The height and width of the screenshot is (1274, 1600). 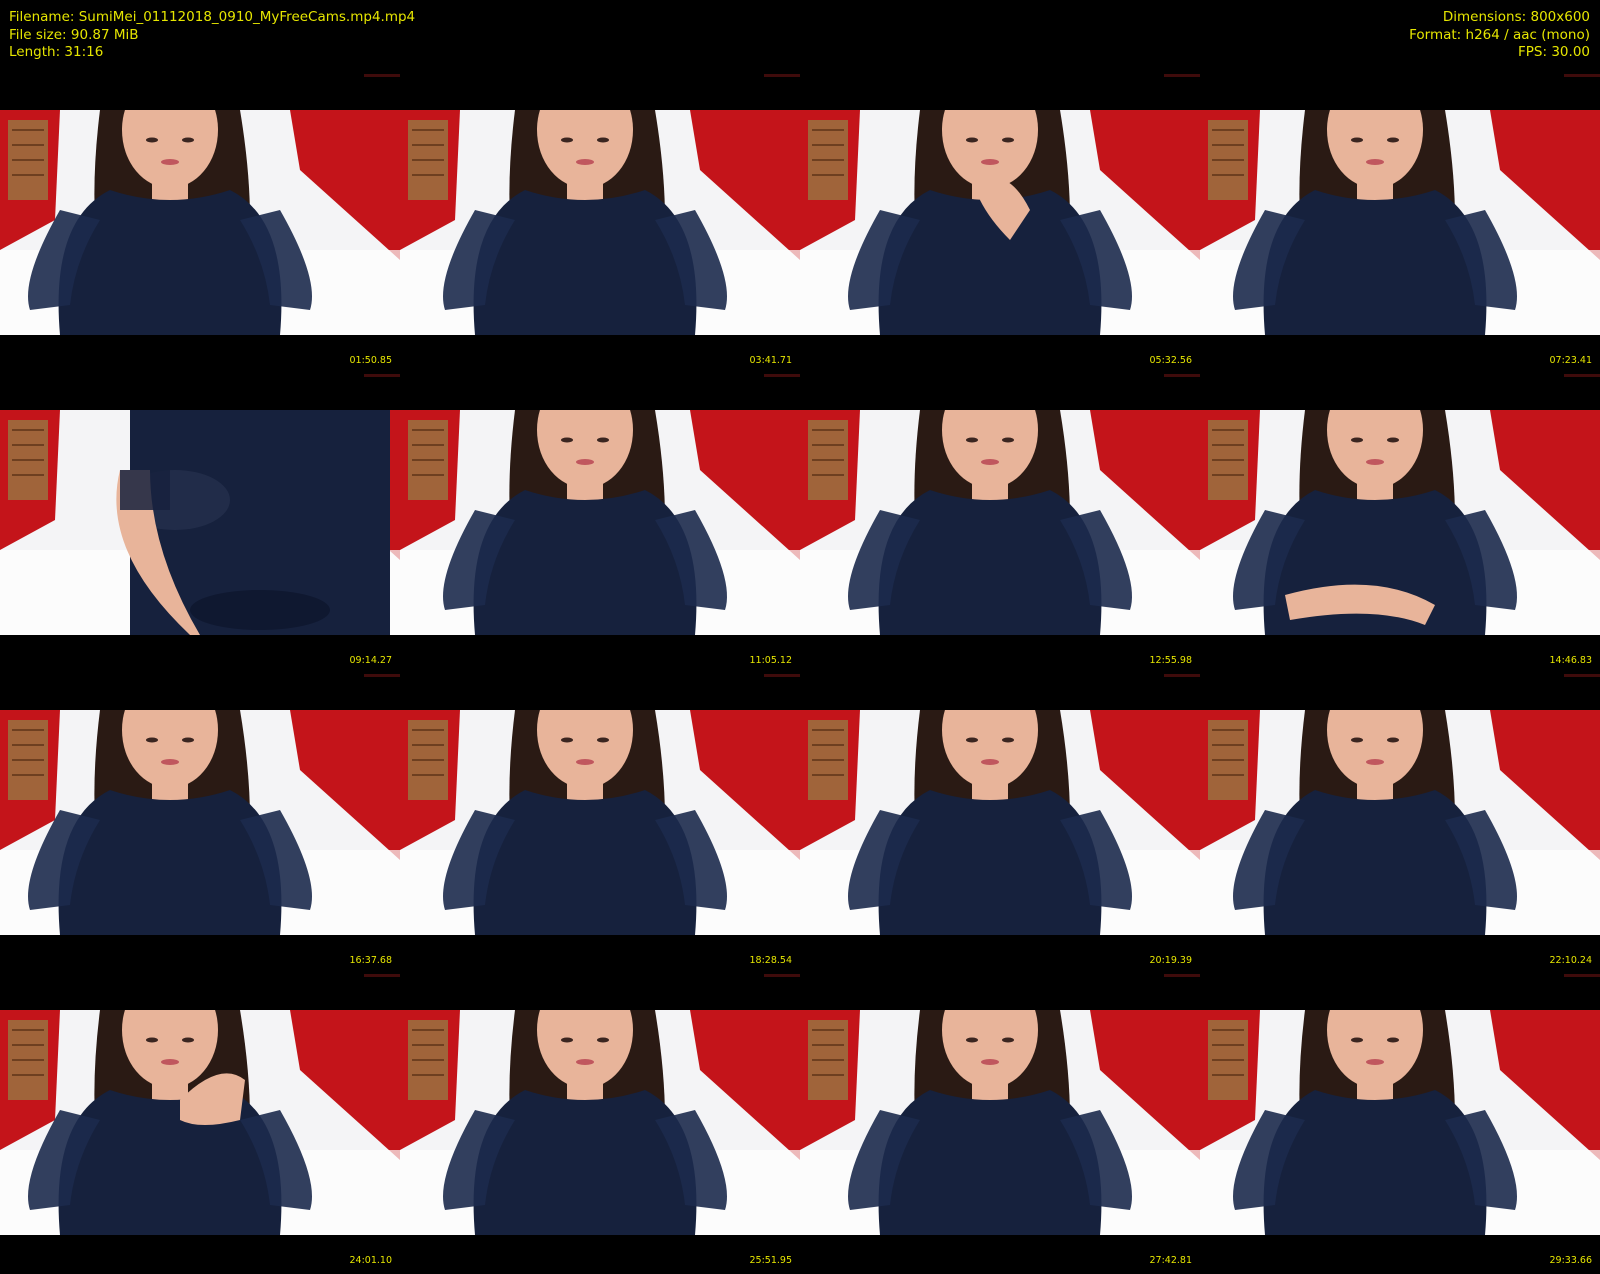 I want to click on thumbnail-timestamp: 05:32.56, so click(x=1171, y=360).